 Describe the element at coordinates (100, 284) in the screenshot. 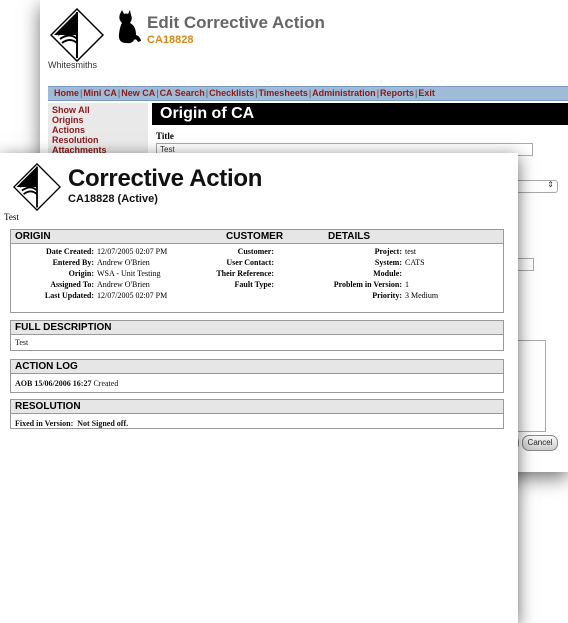

I see `field-row: Assigned To: Andrew O'Brien` at that location.